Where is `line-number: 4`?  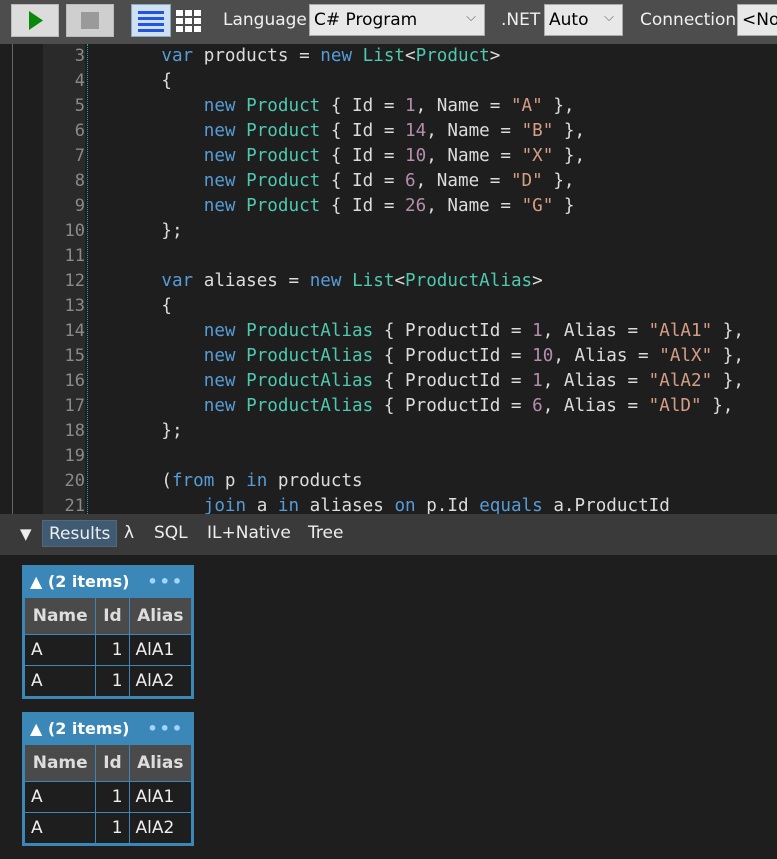 line-number: 4 is located at coordinates (64, 81).